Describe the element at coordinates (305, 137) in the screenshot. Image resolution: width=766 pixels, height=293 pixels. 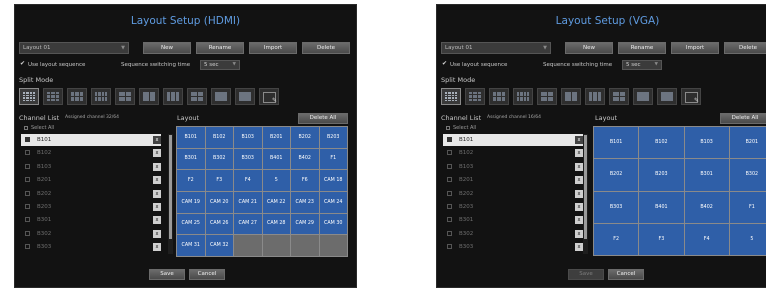
I see `layout-cell: B202` at that location.